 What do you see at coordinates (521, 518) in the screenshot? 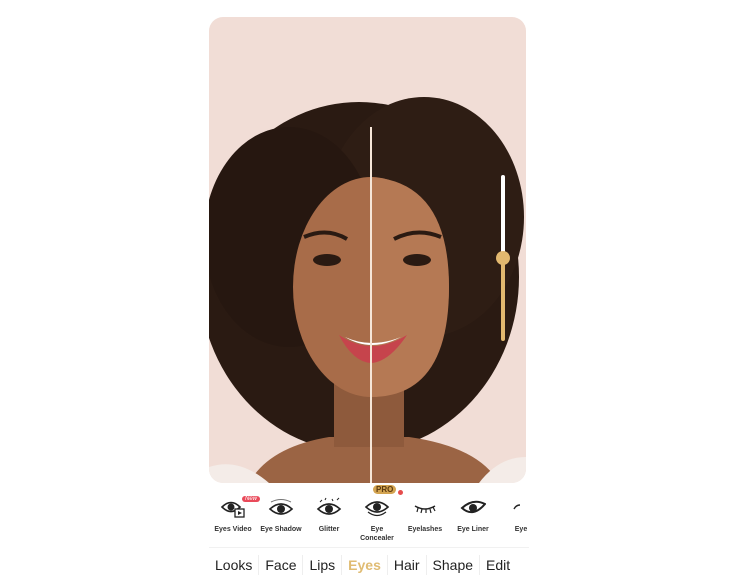
I see `tool-eye: Eye` at bounding box center [521, 518].